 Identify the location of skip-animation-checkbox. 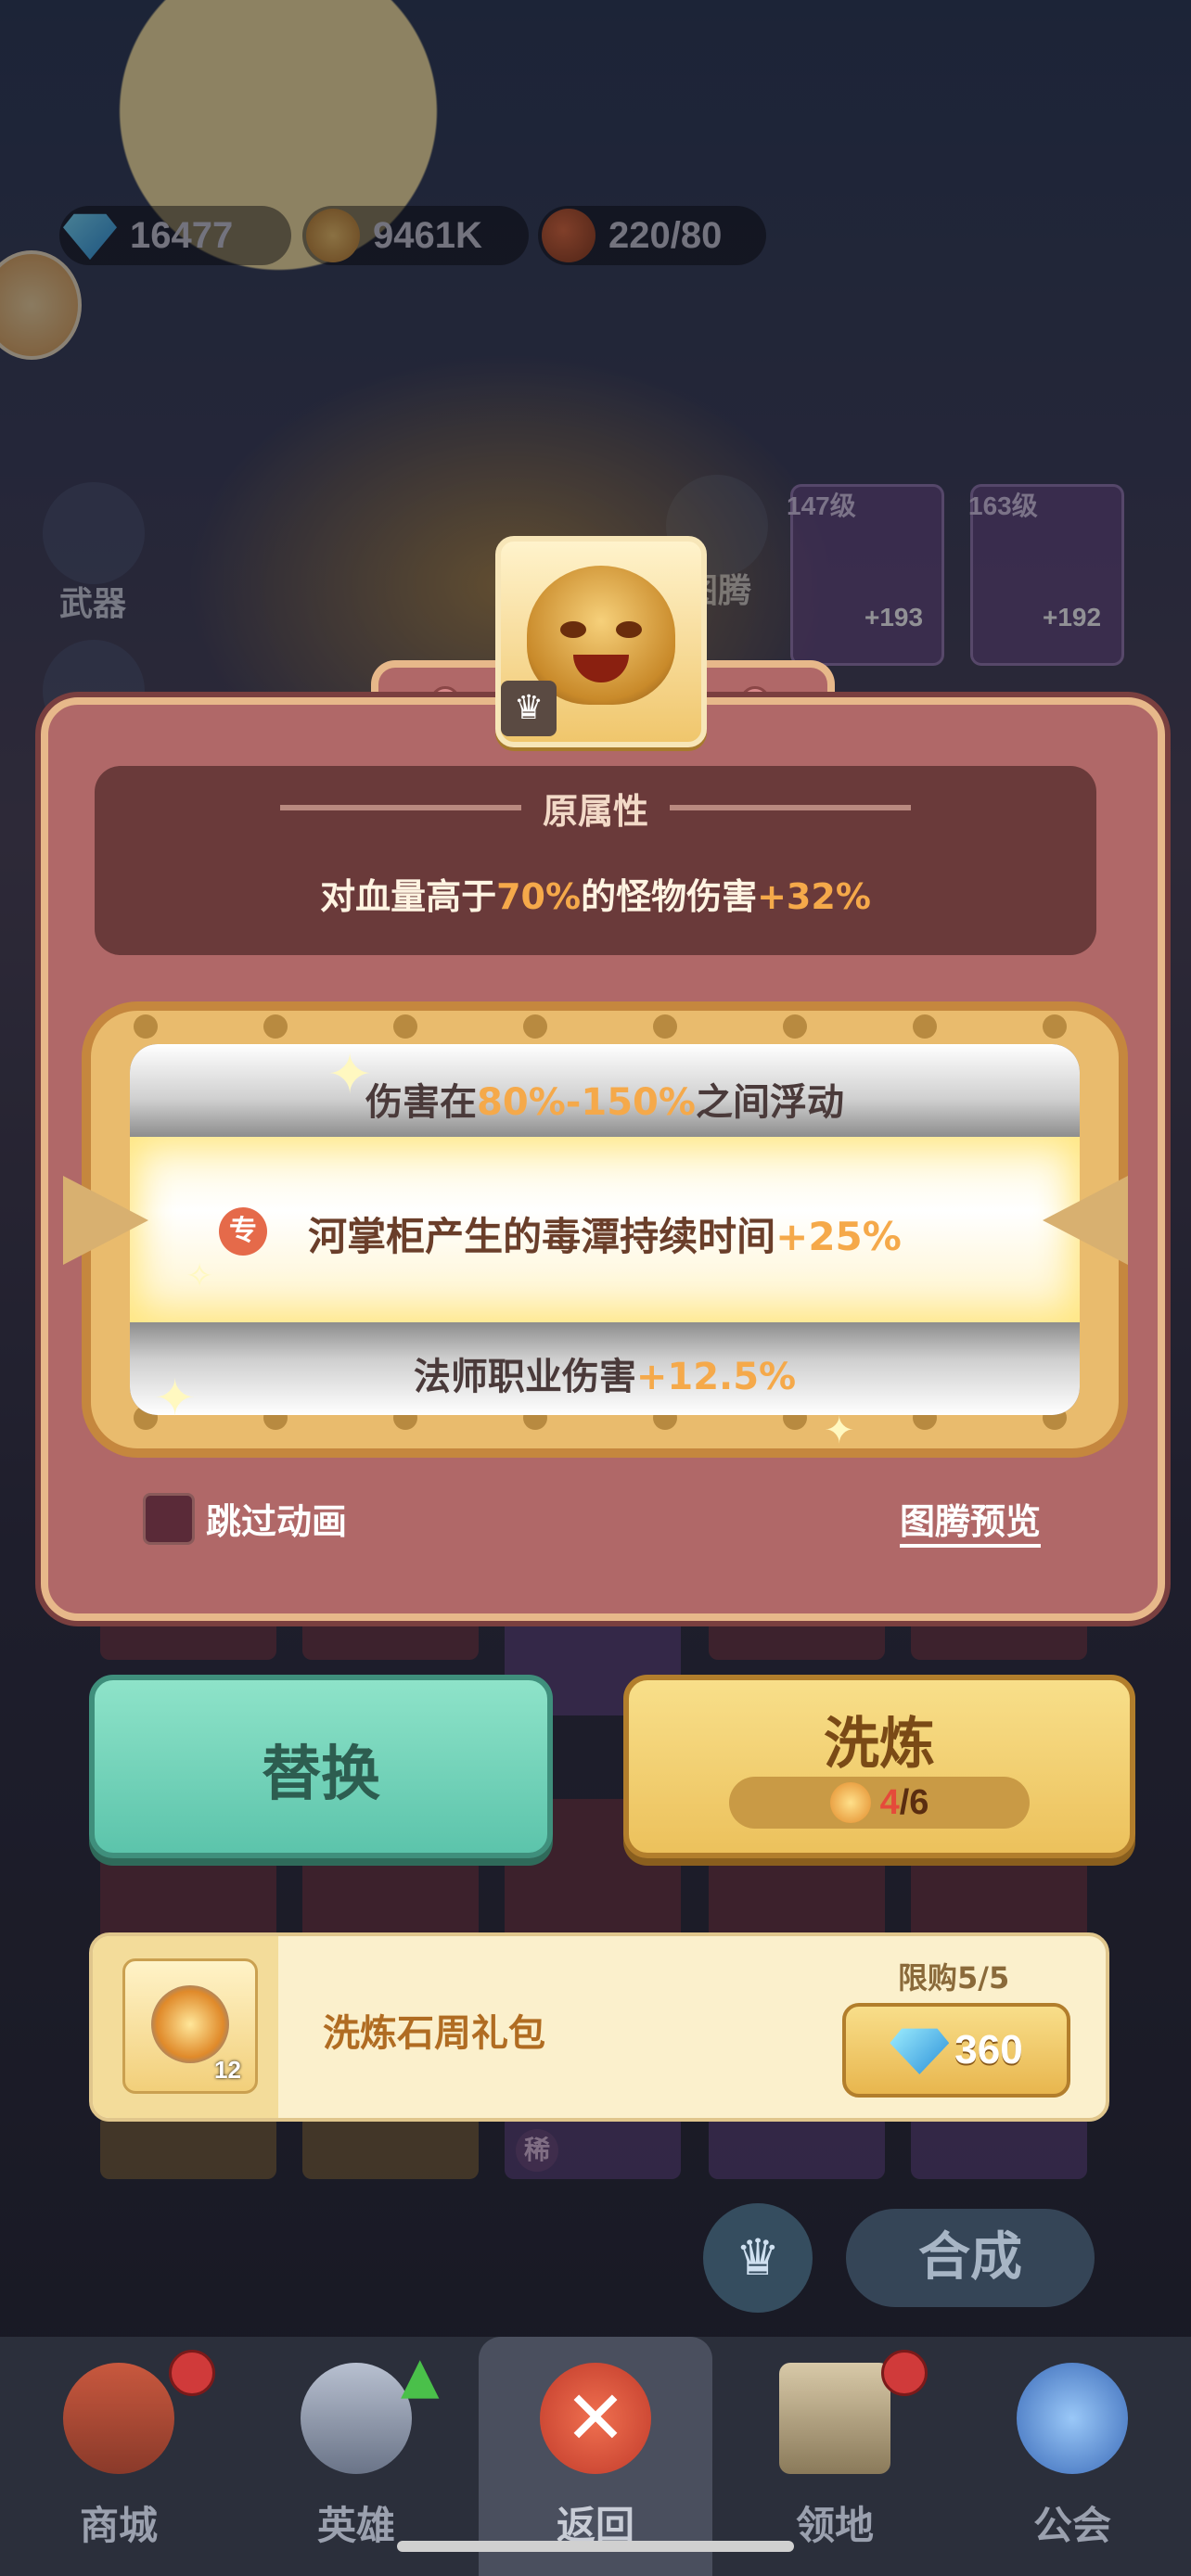
(169, 1519).